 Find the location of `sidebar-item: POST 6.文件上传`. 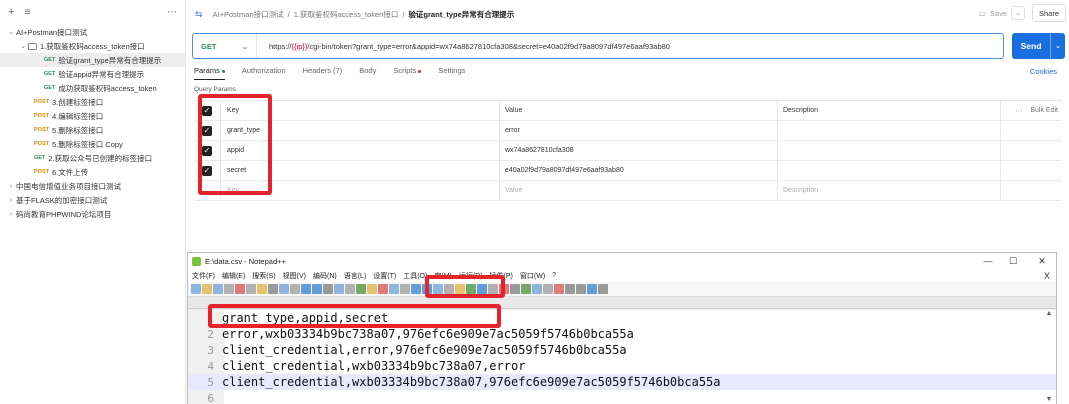

sidebar-item: POST 6.文件上传 is located at coordinates (92, 172).